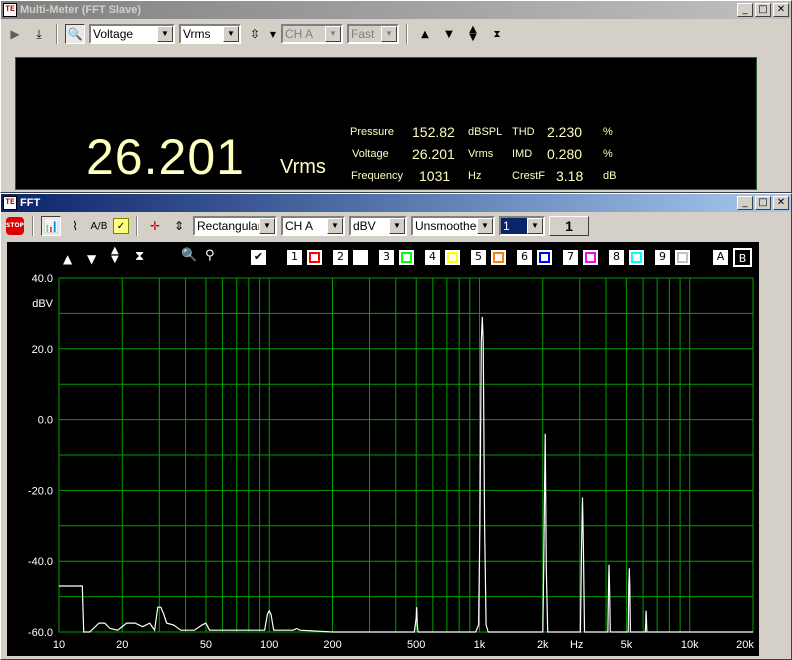 The image size is (792, 660). Describe the element at coordinates (396, 203) in the screenshot. I see `fft-titlebar: TE FFT _ □ ✕` at that location.